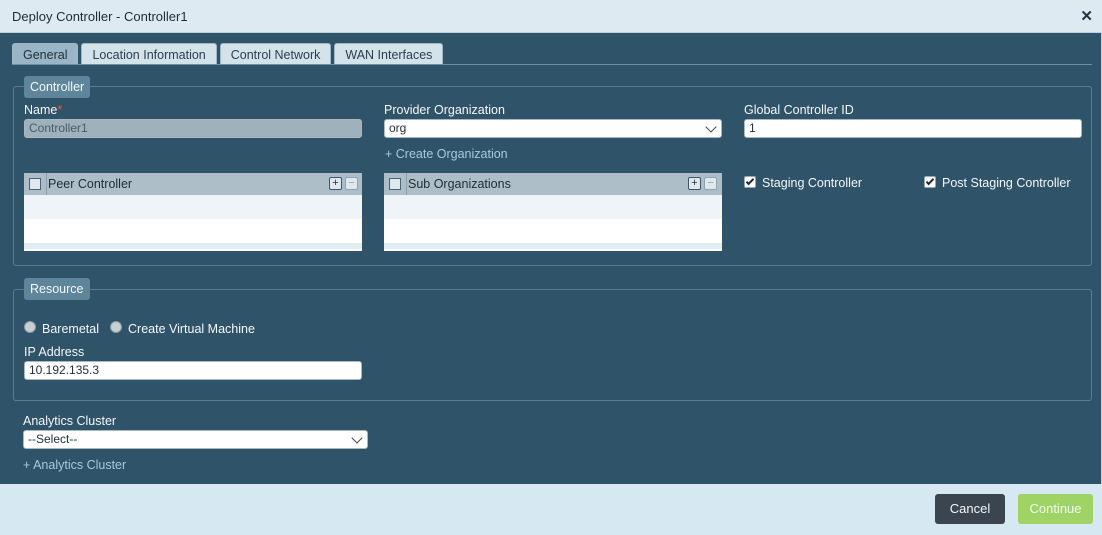  I want to click on post-staging-controller-checkbox, so click(930, 182).